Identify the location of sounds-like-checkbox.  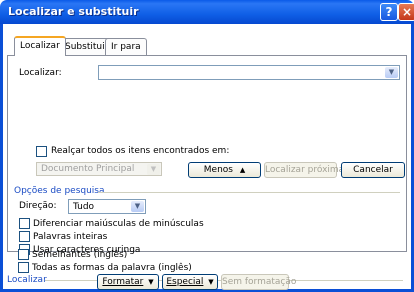
(23, 254).